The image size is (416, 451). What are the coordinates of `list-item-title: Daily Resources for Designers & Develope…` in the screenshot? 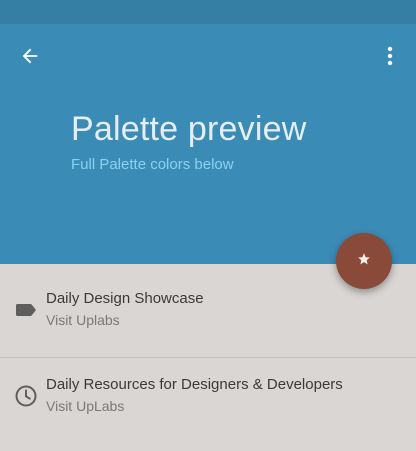 It's located at (194, 384).